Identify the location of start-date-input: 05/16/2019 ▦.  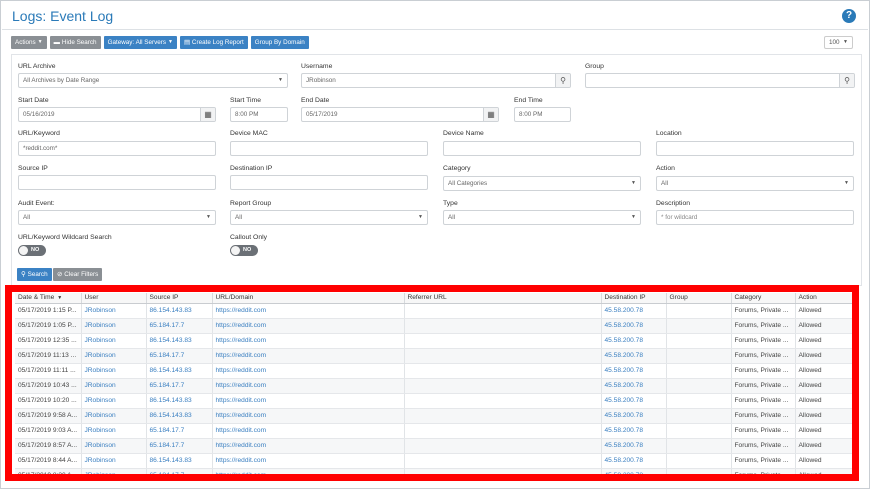
(117, 114).